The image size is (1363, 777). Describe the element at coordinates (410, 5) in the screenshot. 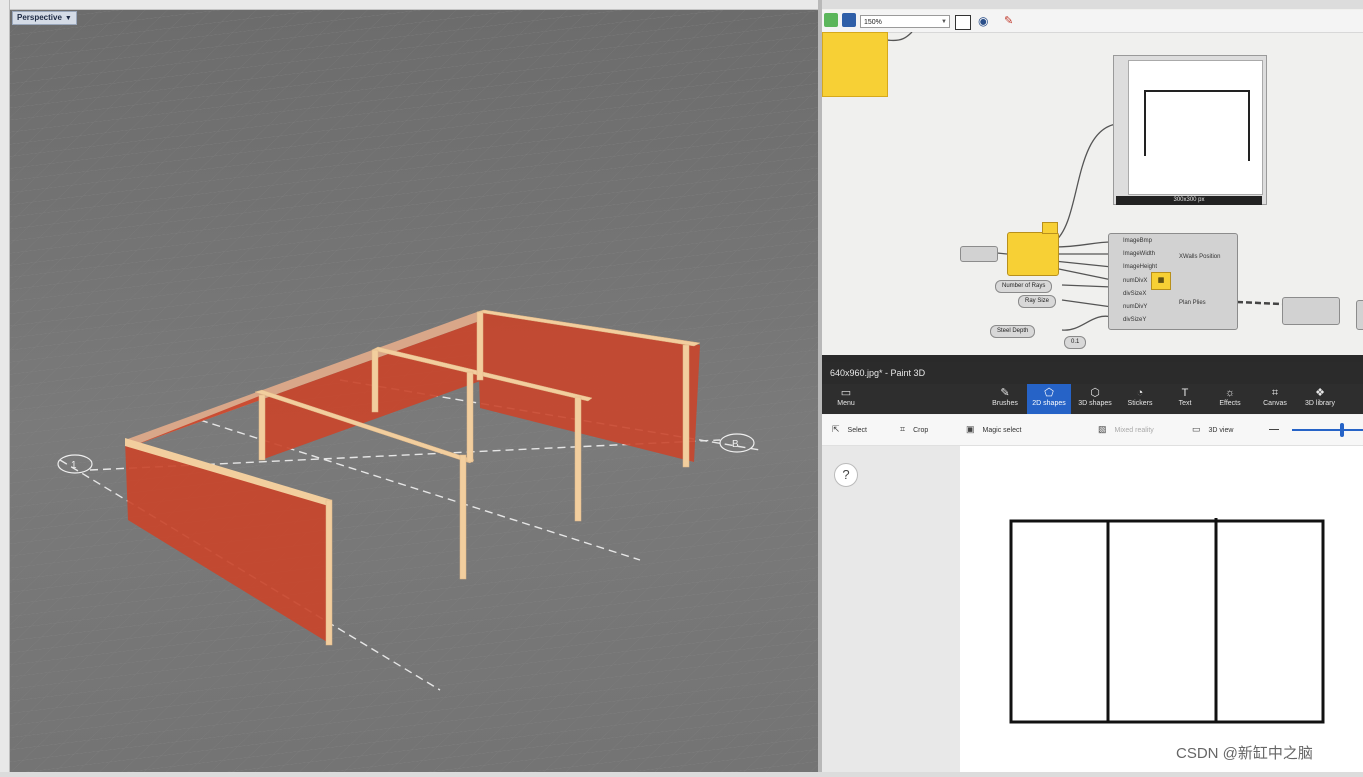

I see `rhino-top-toolbar` at that location.